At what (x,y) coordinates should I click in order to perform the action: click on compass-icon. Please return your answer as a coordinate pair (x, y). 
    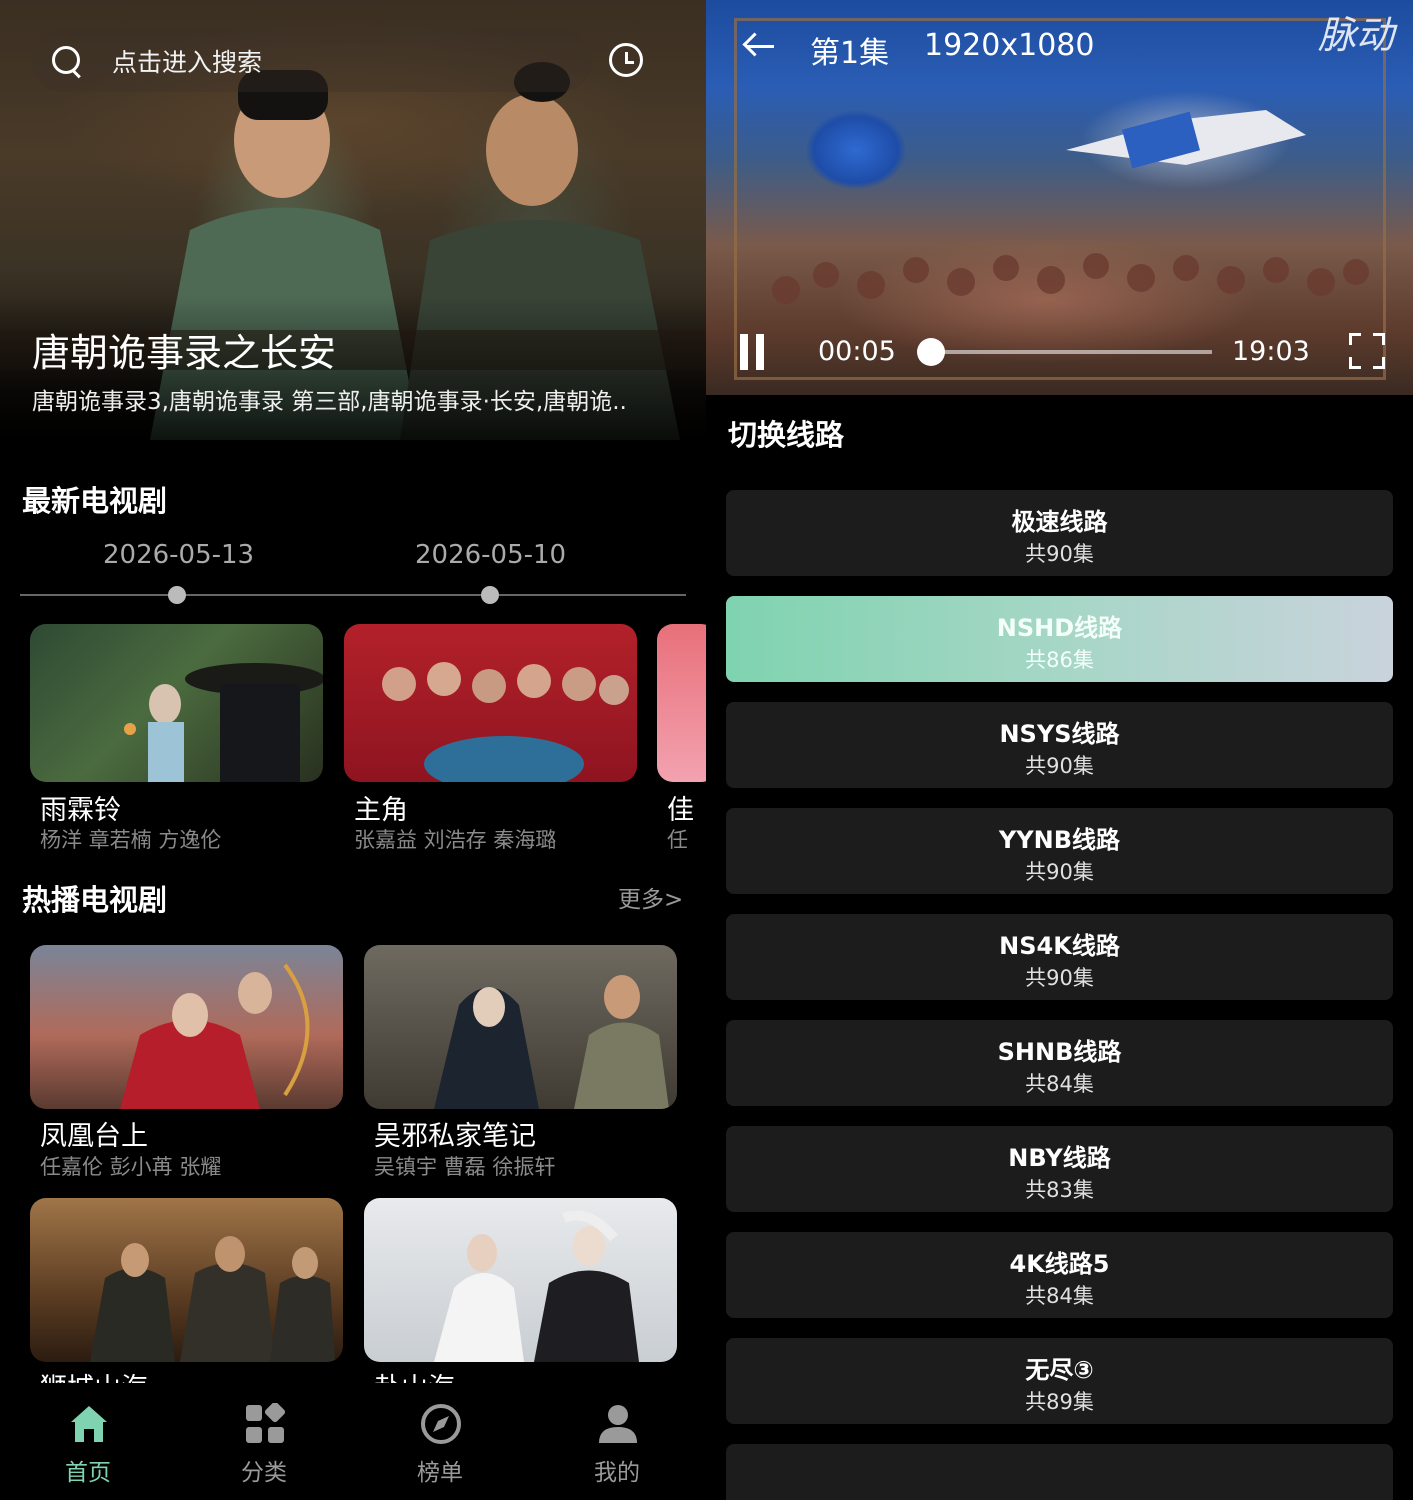
    Looking at the image, I should click on (441, 1424).